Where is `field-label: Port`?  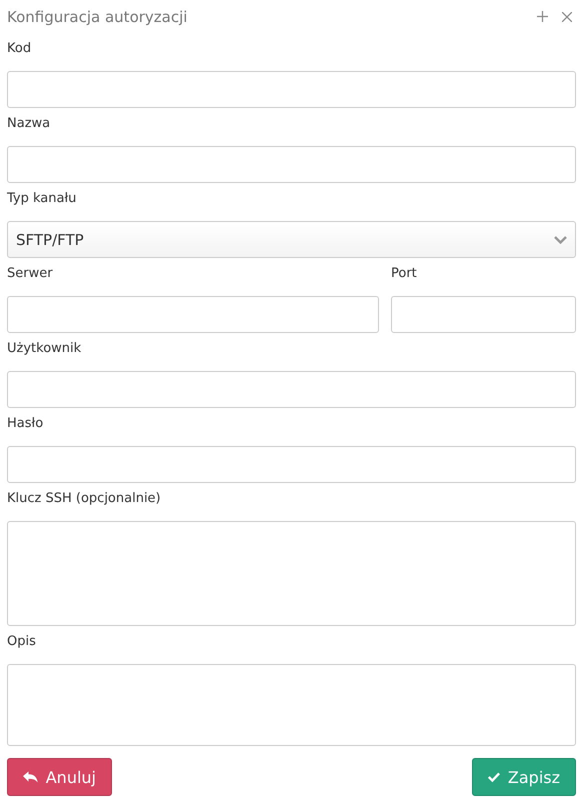
field-label: Port is located at coordinates (404, 274).